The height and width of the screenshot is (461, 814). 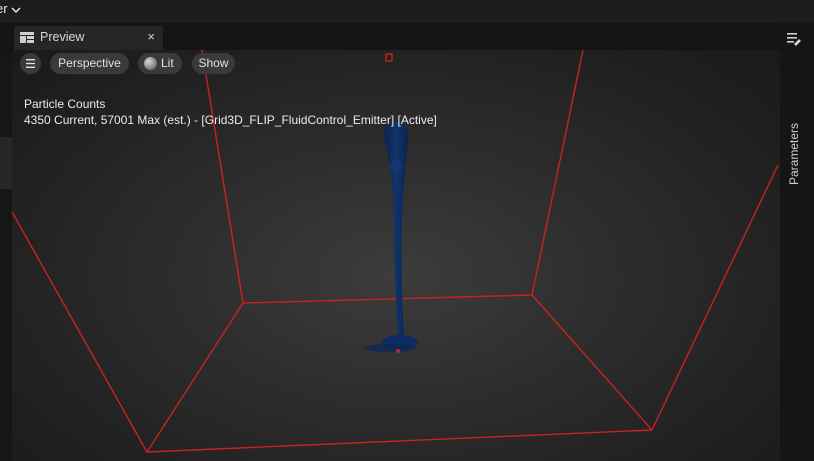 What do you see at coordinates (4, 8) in the screenshot?
I see `top-bar-text: er` at bounding box center [4, 8].